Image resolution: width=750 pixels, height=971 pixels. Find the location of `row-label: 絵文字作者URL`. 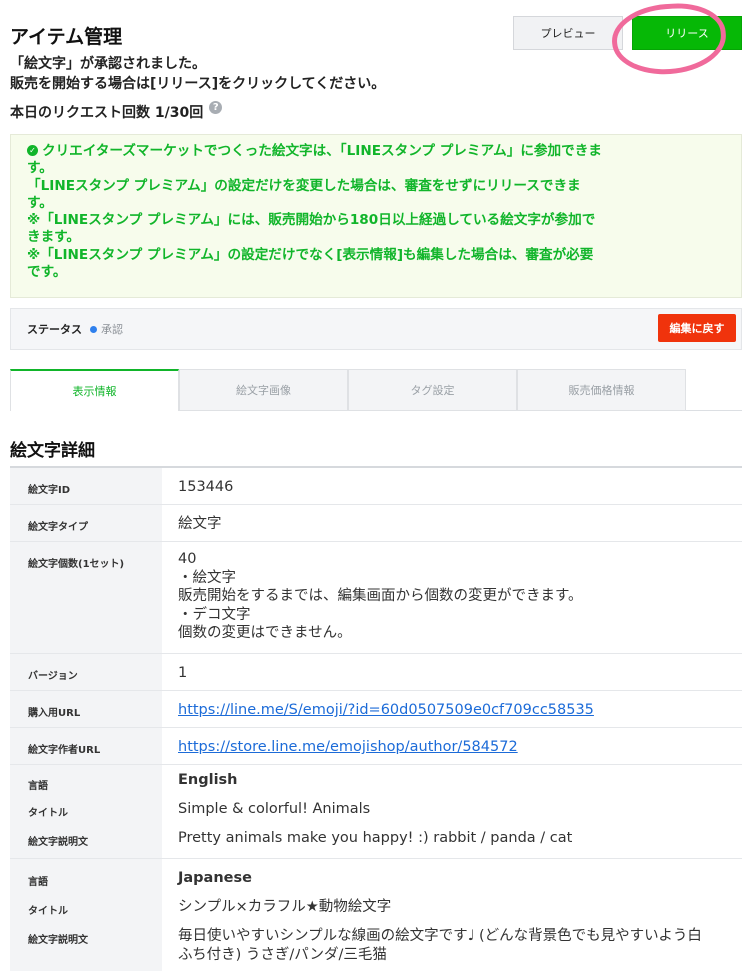

row-label: 絵文字作者URL is located at coordinates (86, 746).